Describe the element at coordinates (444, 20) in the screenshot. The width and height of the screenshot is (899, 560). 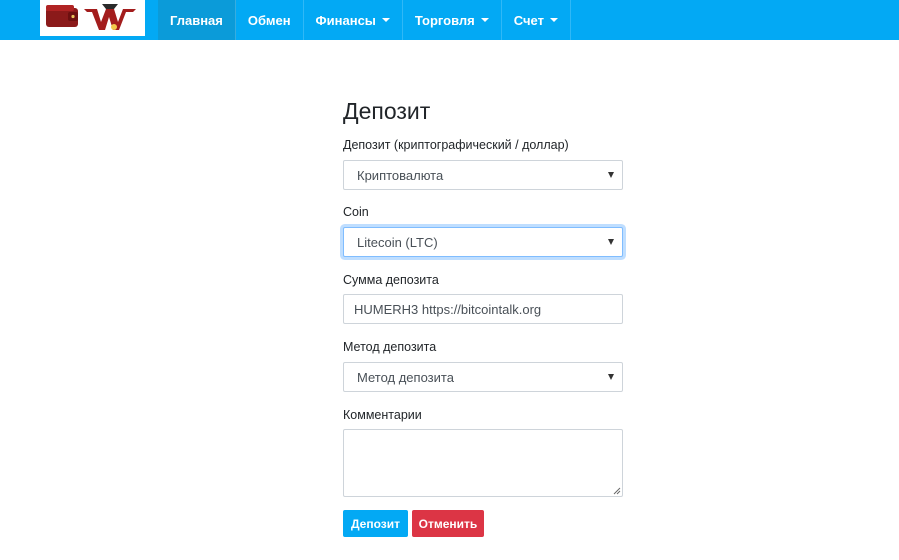
I see `nav-item-label: Торговля` at that location.